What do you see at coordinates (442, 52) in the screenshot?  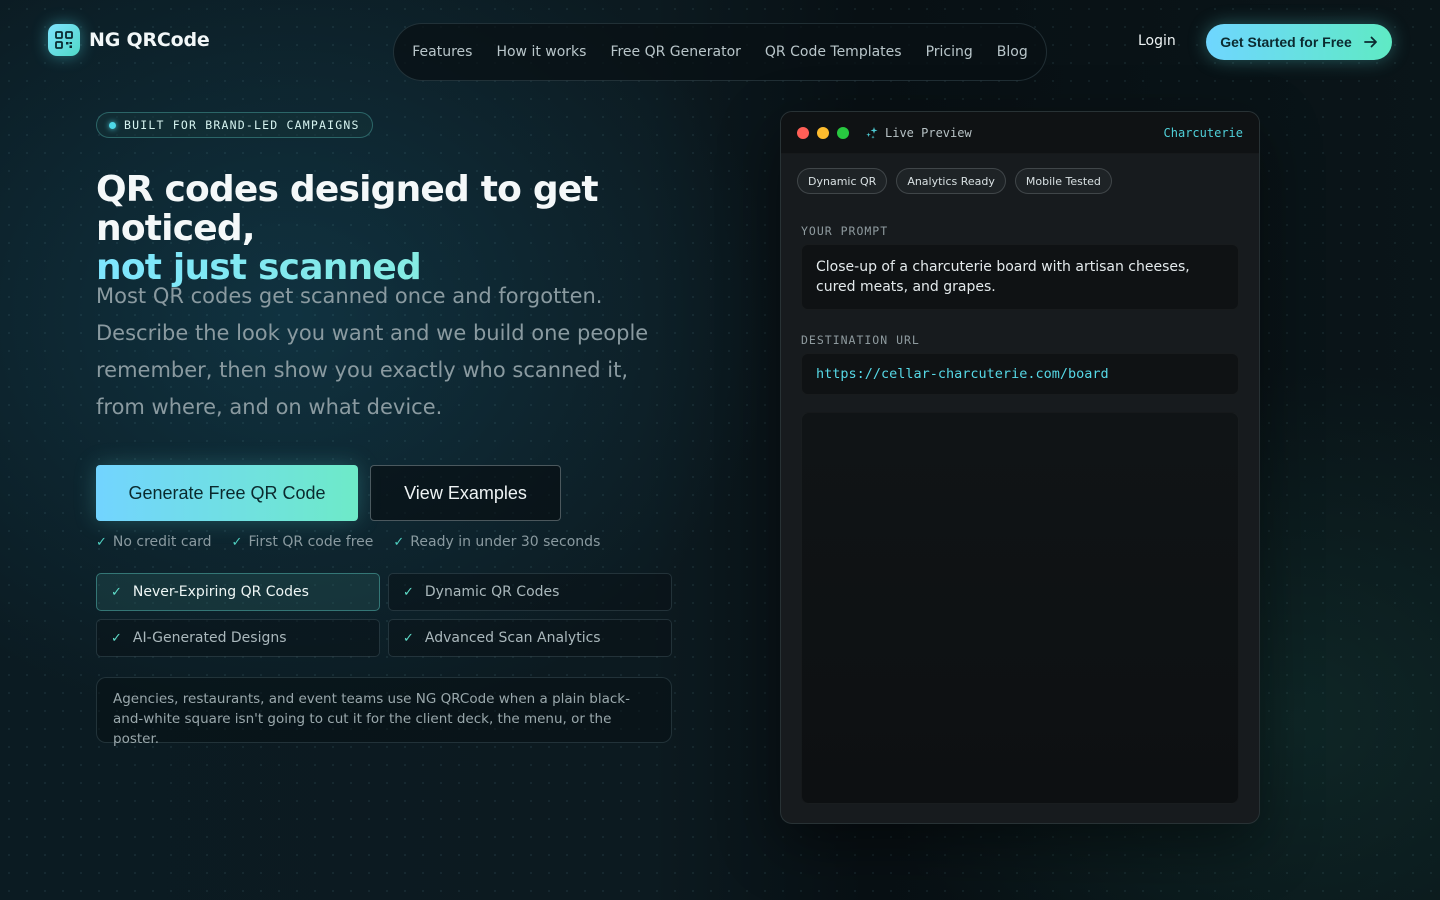 I see `nav-item-features: Features` at bounding box center [442, 52].